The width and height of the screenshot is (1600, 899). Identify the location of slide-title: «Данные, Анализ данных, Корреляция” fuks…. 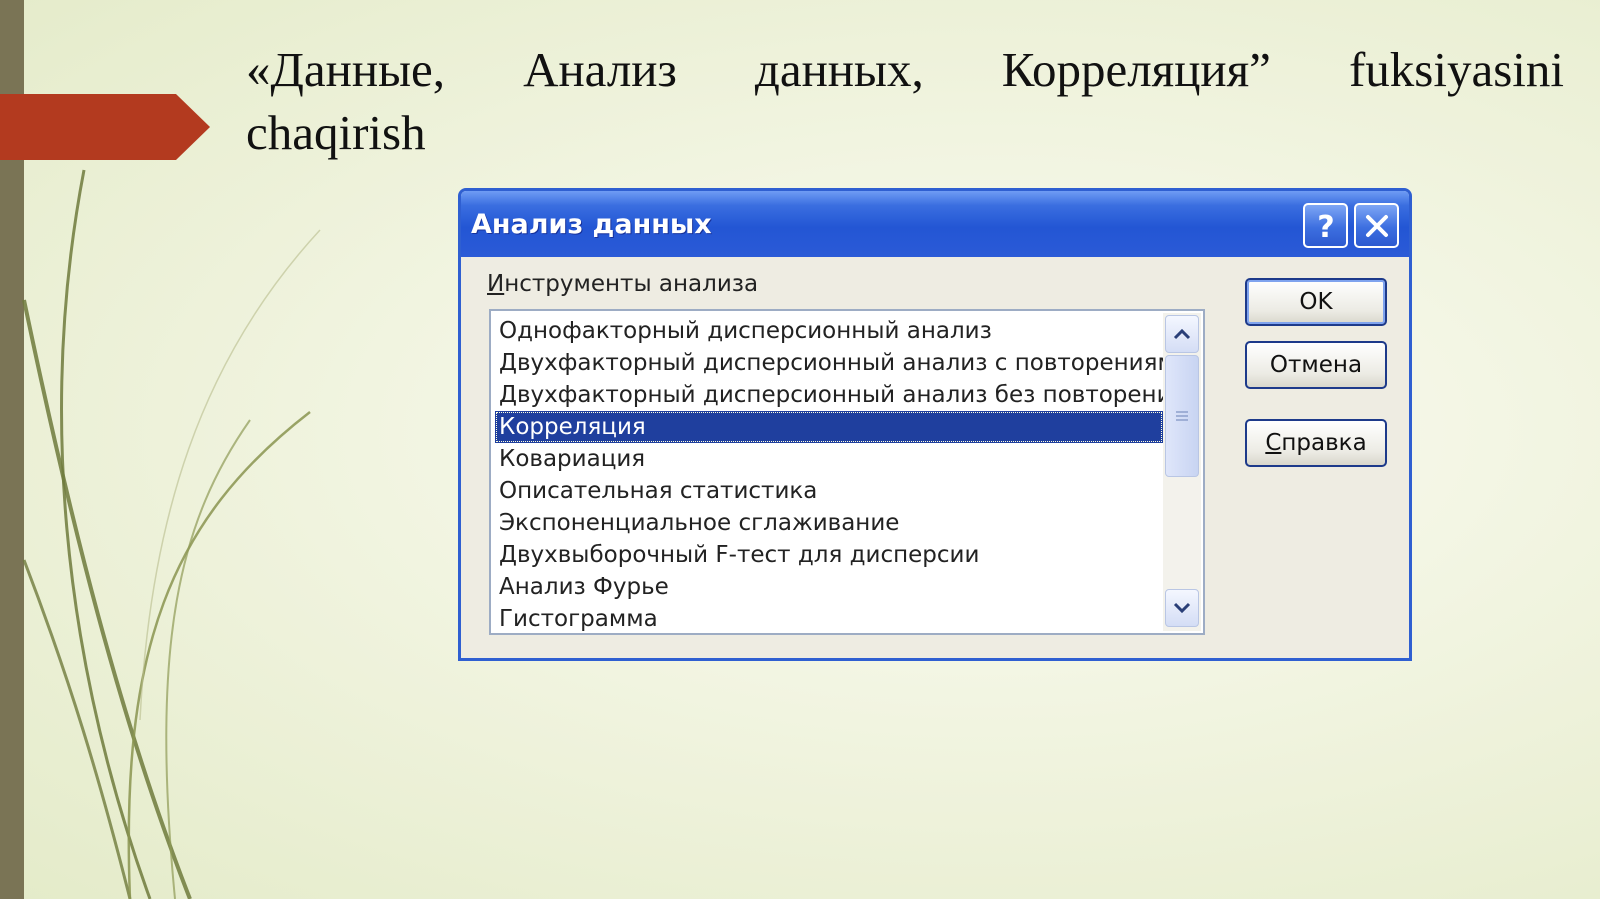
(905, 101).